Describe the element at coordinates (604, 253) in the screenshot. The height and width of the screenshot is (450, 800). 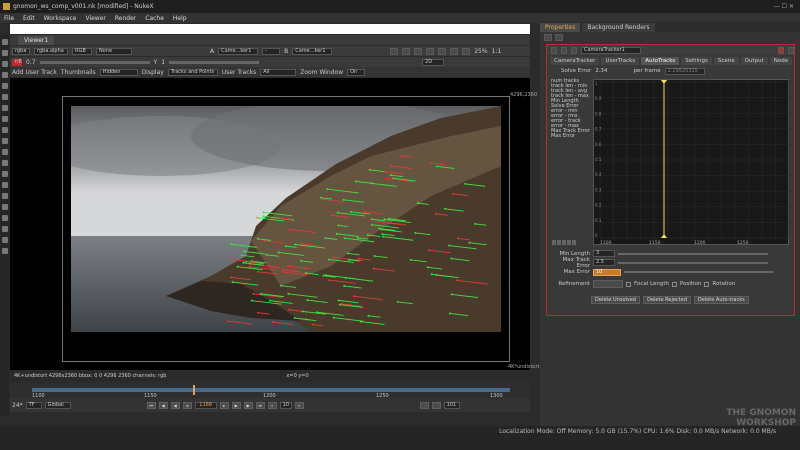
I see `min-length-field: 3` at that location.